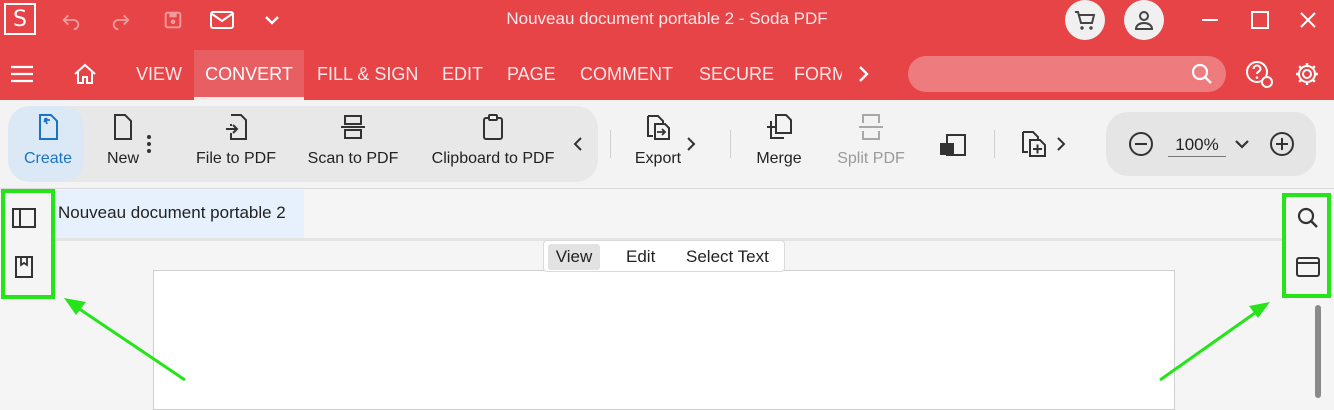  What do you see at coordinates (1214, 342) in the screenshot?
I see `arrow-right-icon` at bounding box center [1214, 342].